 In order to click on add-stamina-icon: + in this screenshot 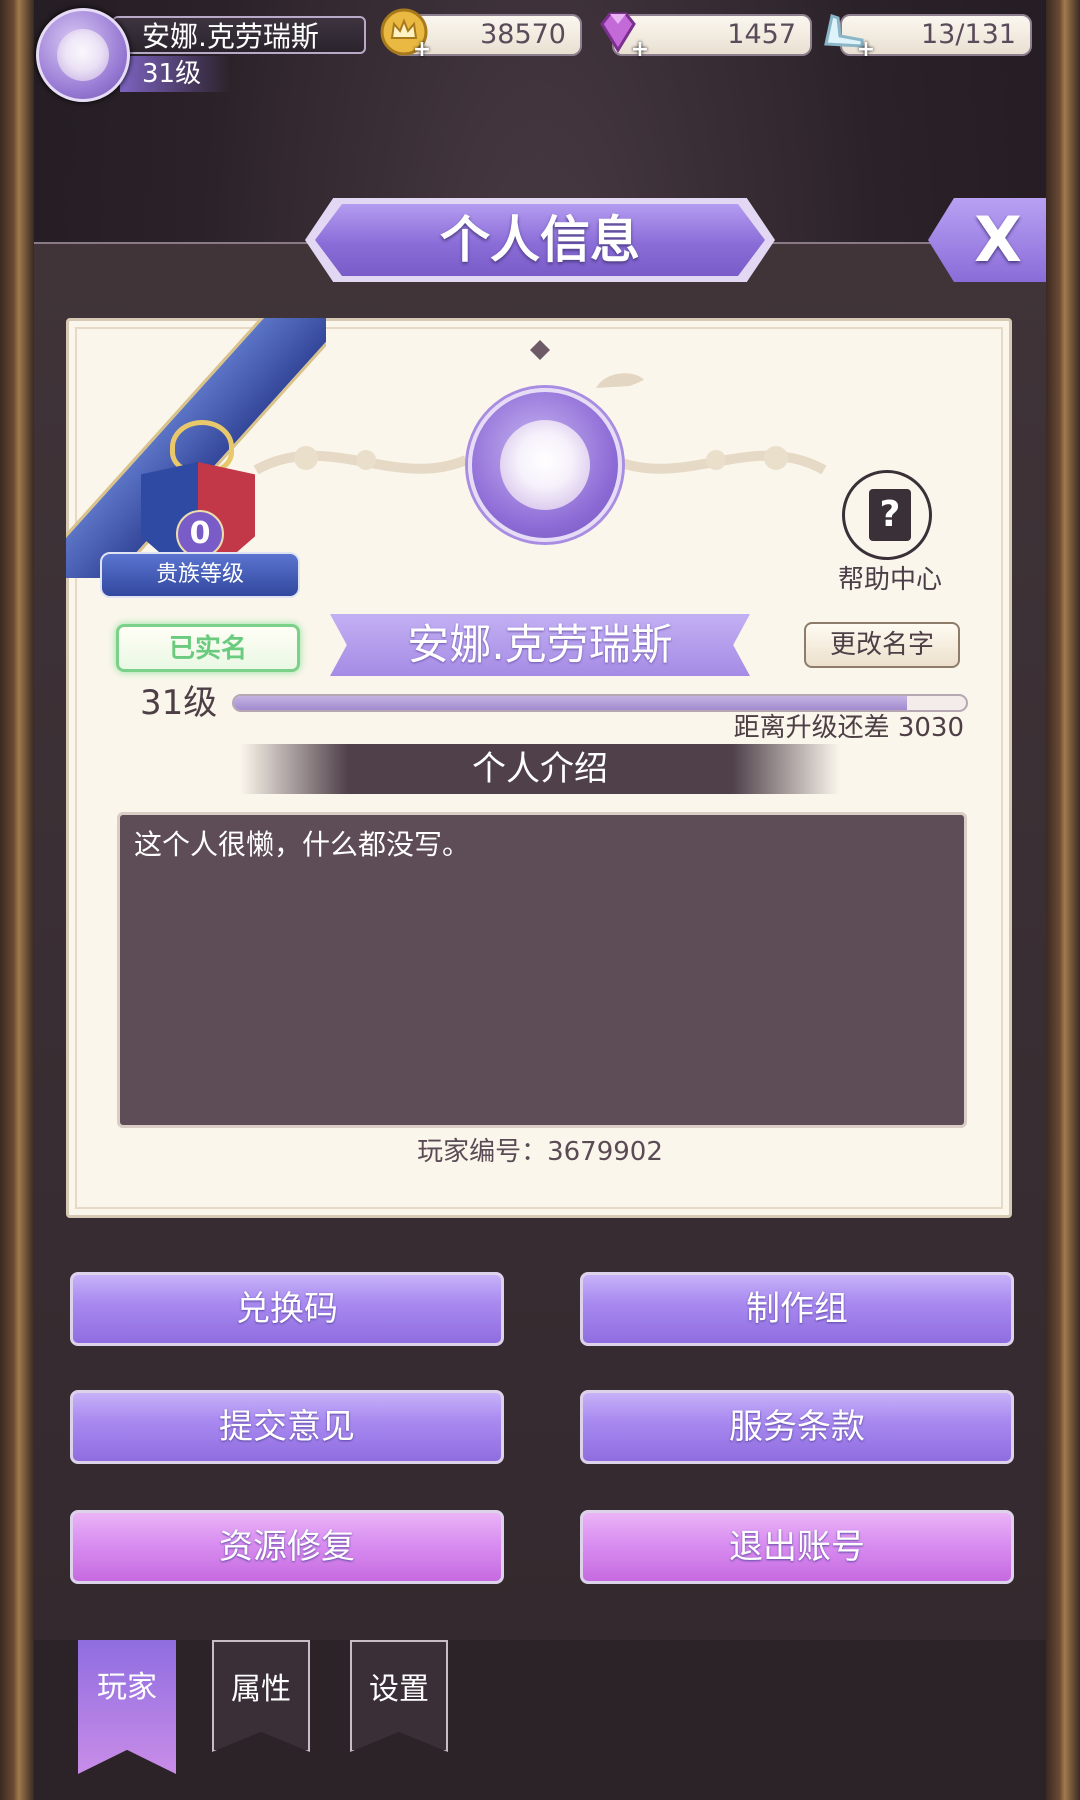, I will do `click(866, 50)`.